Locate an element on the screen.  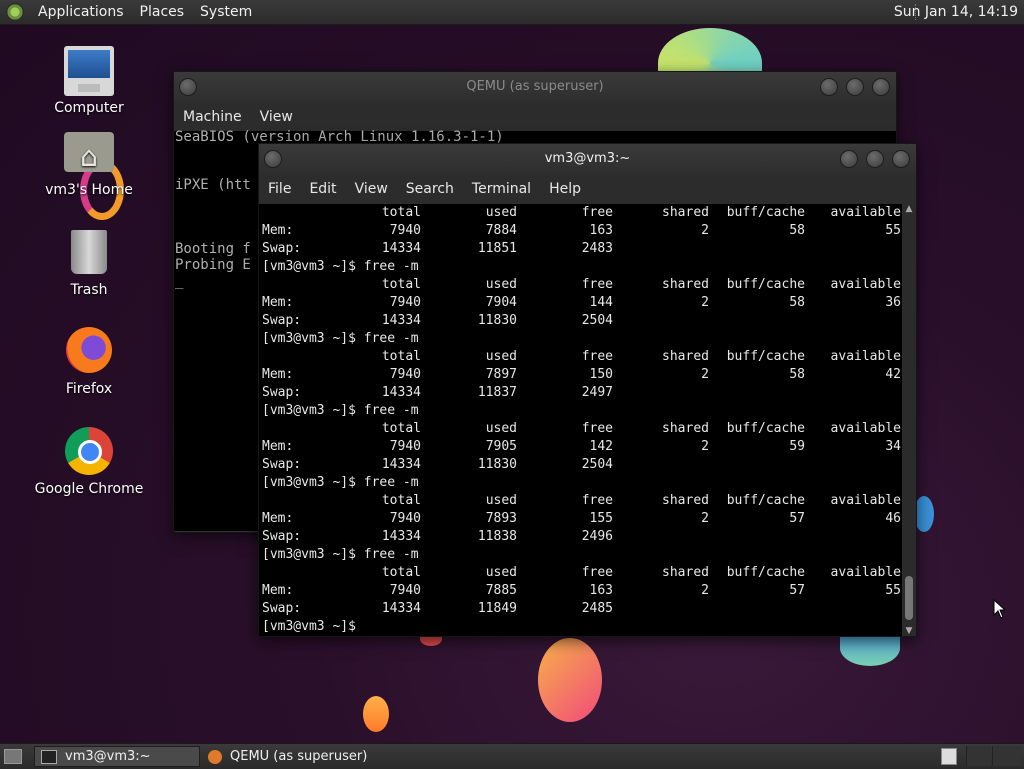
mem-value: 46 is located at coordinates (893, 518).